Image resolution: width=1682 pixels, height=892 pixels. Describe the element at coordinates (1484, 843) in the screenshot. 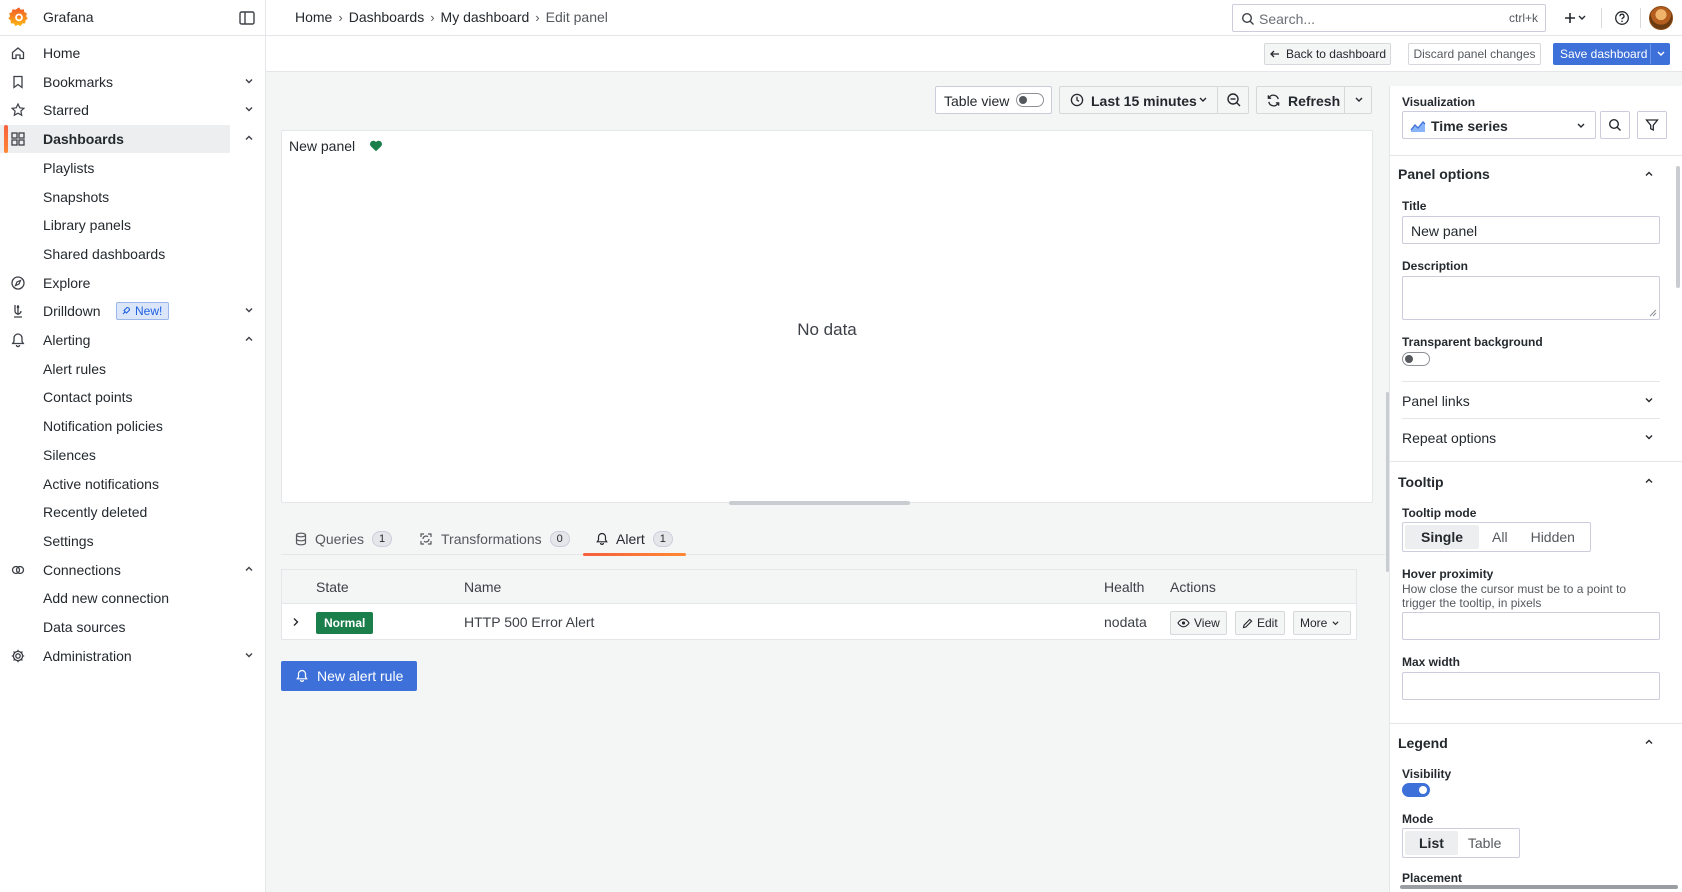

I see `legend-mode-table: Table` at that location.